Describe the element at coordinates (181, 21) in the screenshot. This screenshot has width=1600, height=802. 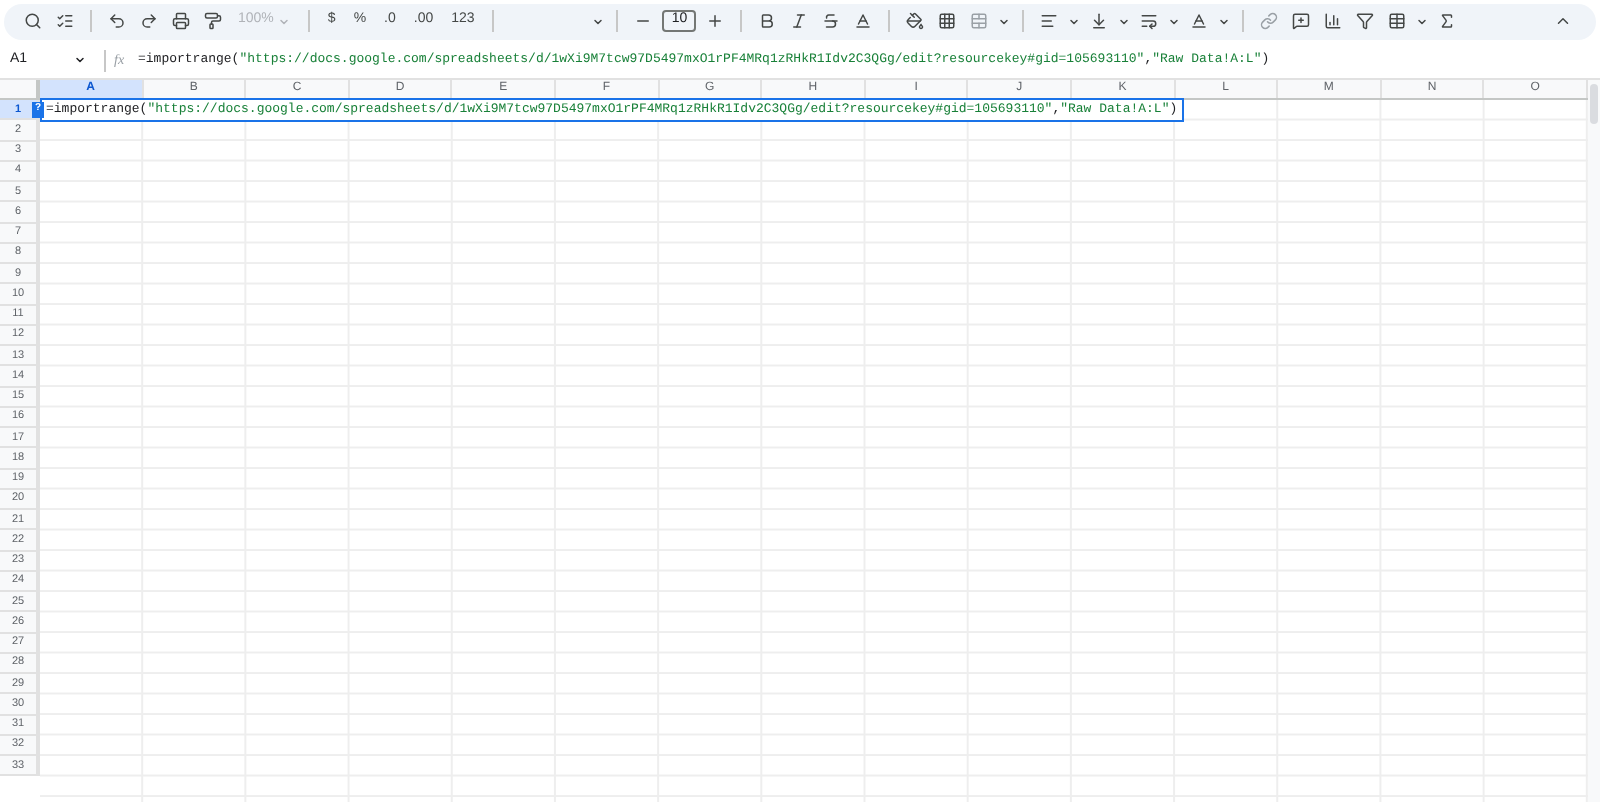
I see `printer-icon` at that location.